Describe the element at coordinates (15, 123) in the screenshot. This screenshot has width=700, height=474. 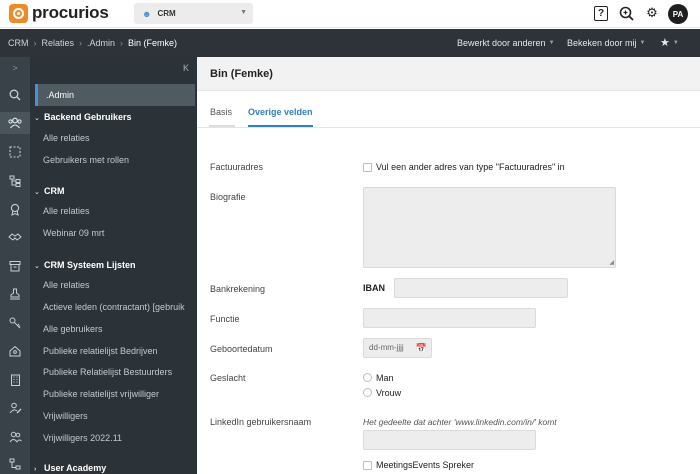
I see `relations-icon` at that location.